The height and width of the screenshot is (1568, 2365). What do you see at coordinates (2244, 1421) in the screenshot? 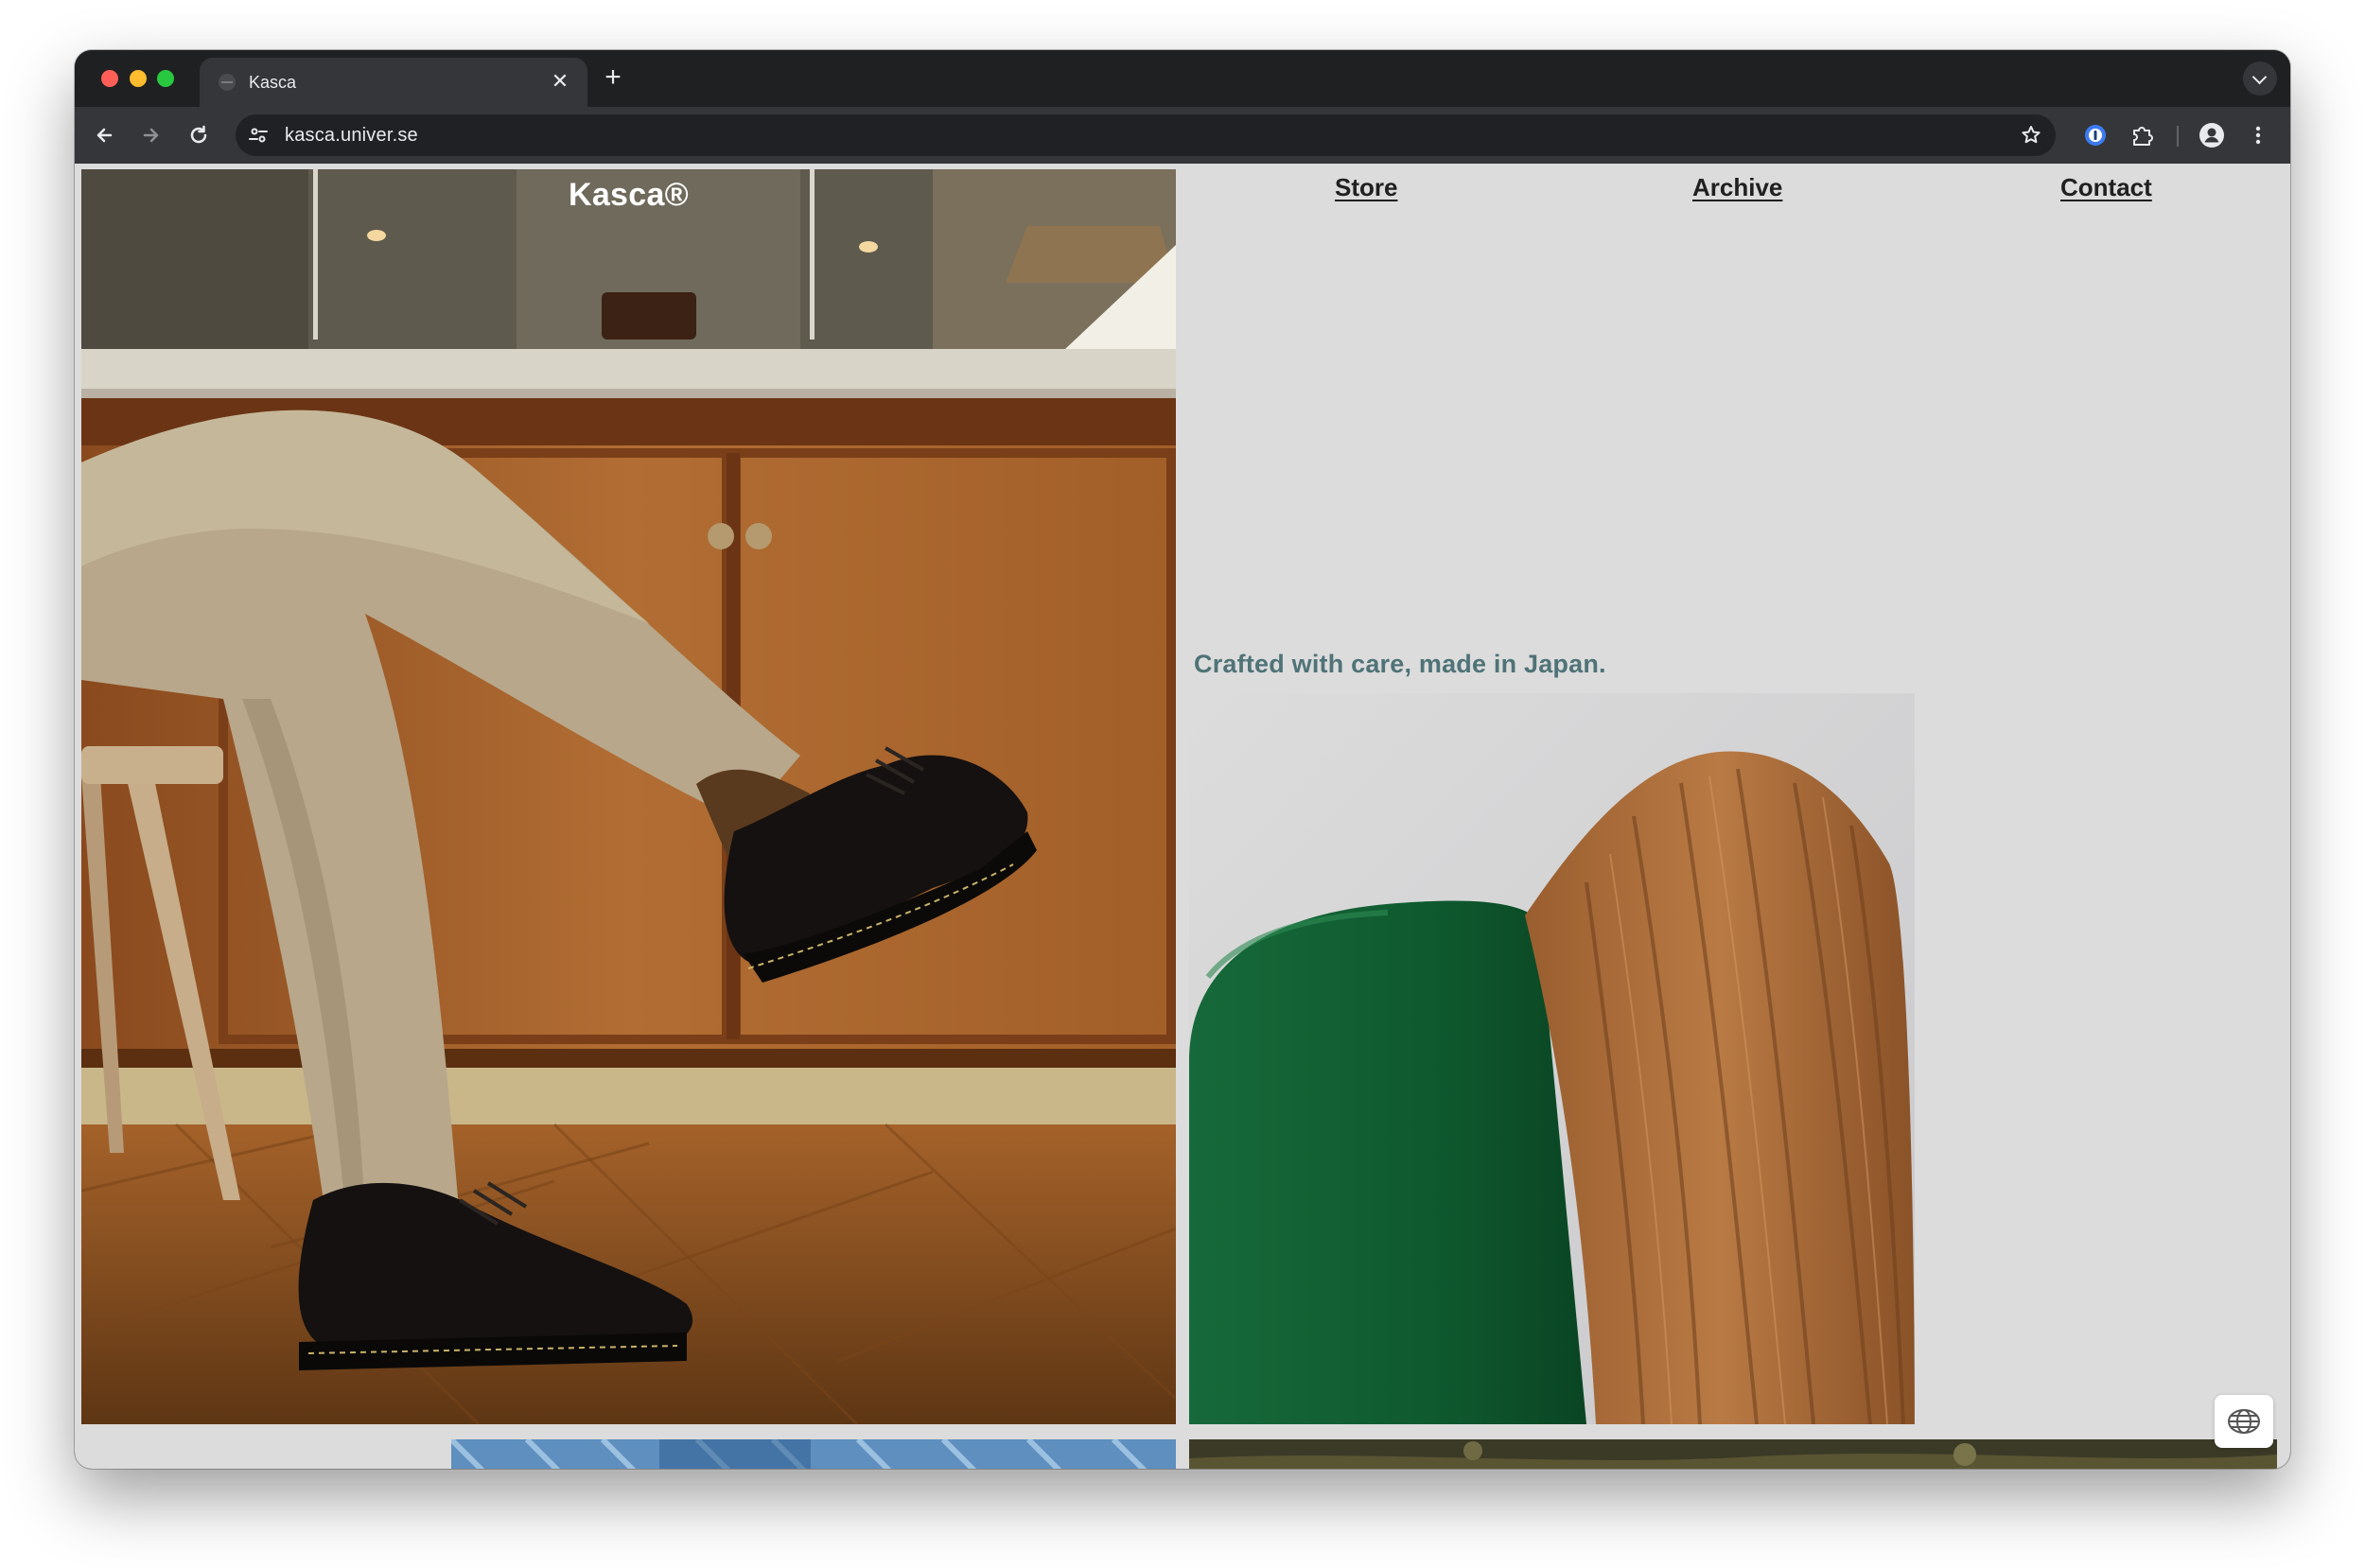
I see `language-button` at bounding box center [2244, 1421].